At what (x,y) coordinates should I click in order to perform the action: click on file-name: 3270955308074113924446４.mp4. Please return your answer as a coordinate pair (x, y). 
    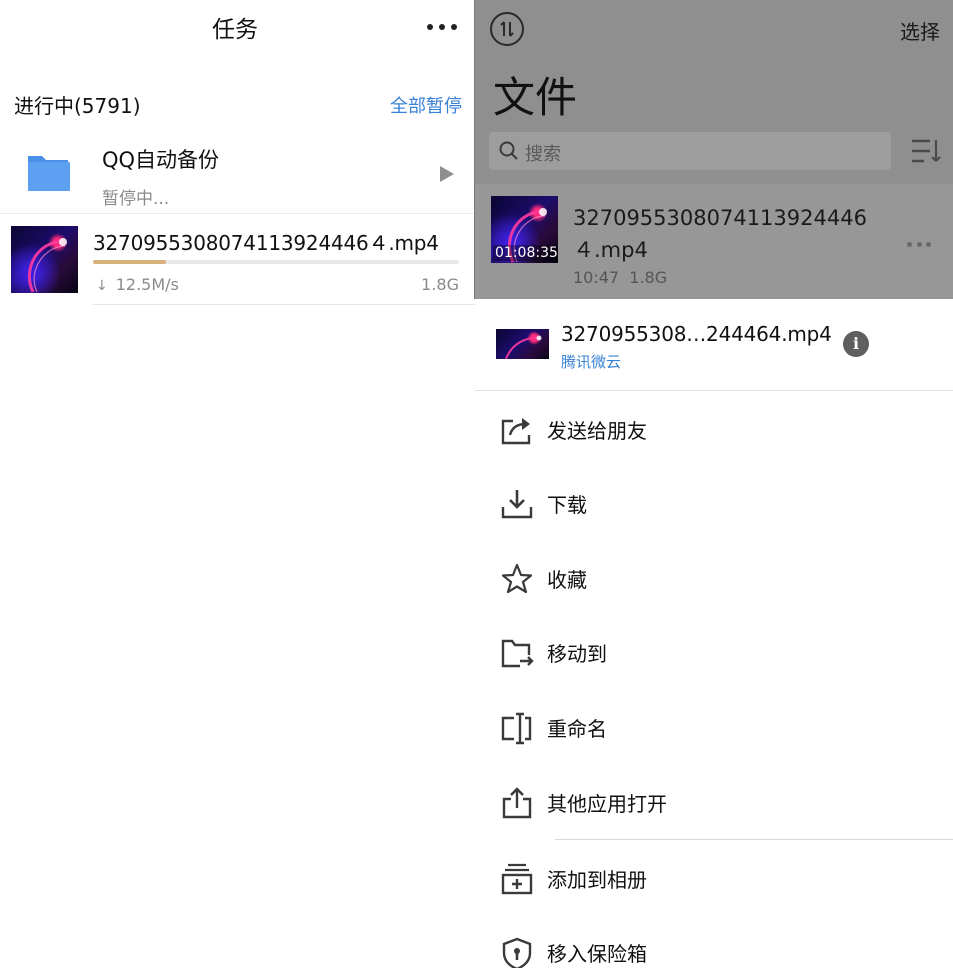
    Looking at the image, I should click on (720, 234).